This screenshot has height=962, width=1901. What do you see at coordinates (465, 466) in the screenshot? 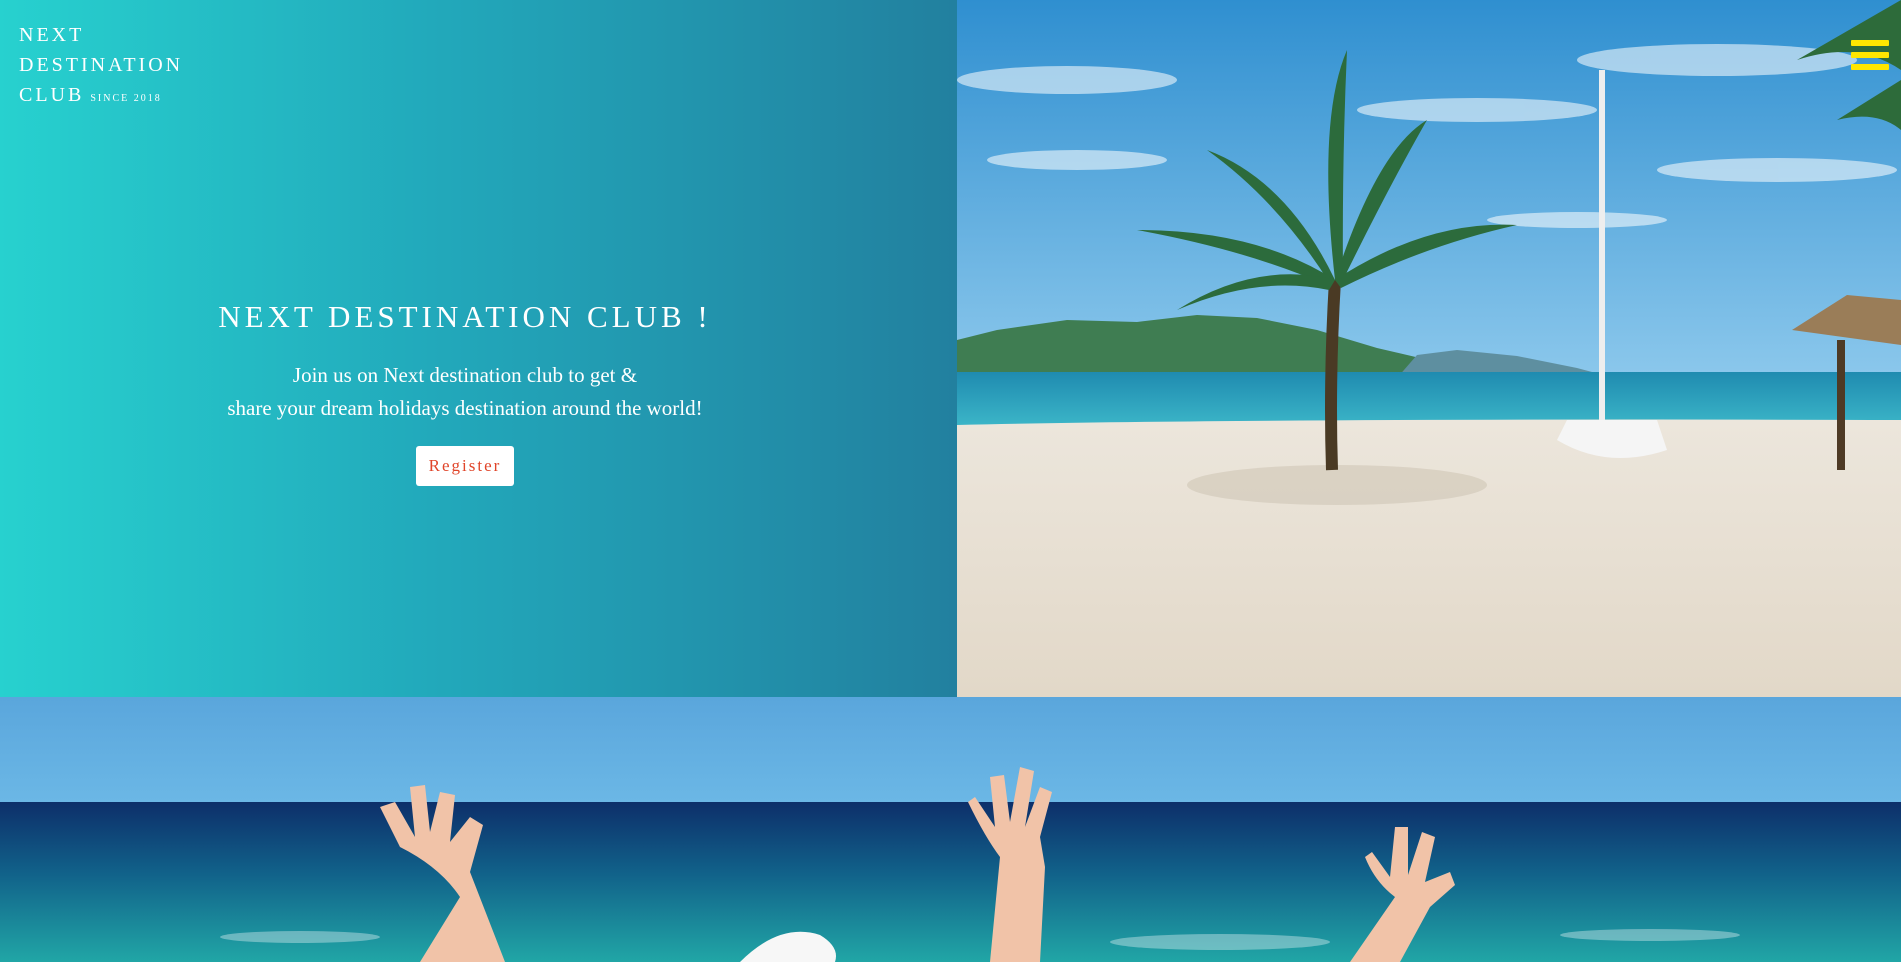
I see `register-button: Register` at bounding box center [465, 466].